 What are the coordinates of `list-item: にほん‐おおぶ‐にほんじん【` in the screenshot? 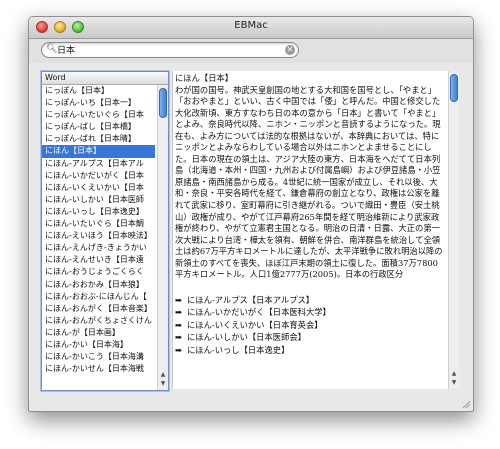 It's located at (98, 297).